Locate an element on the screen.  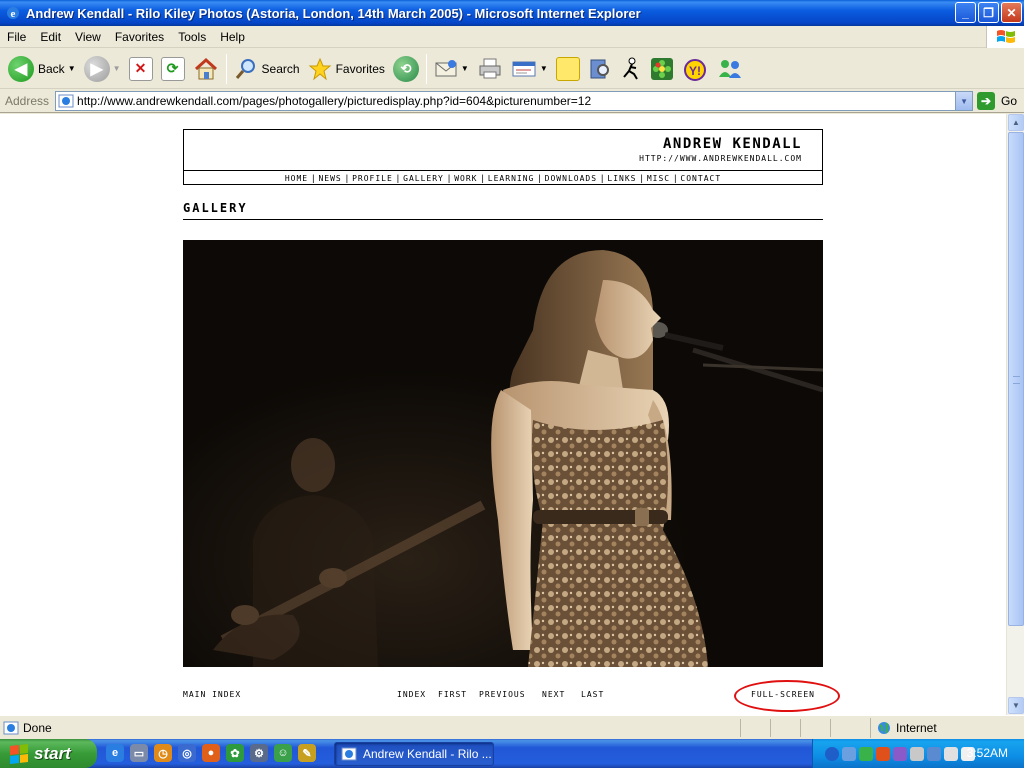
print-button is located at coordinates (490, 69).